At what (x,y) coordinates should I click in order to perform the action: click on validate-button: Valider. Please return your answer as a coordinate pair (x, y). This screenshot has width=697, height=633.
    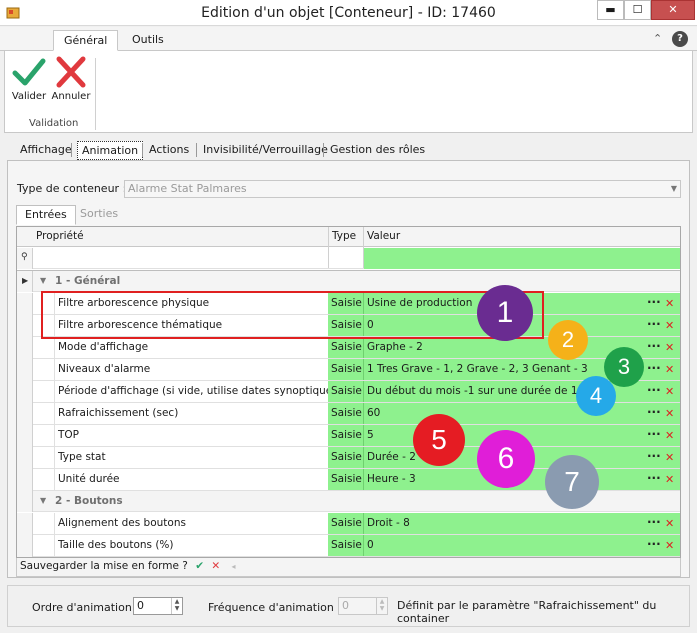
    Looking at the image, I should click on (29, 79).